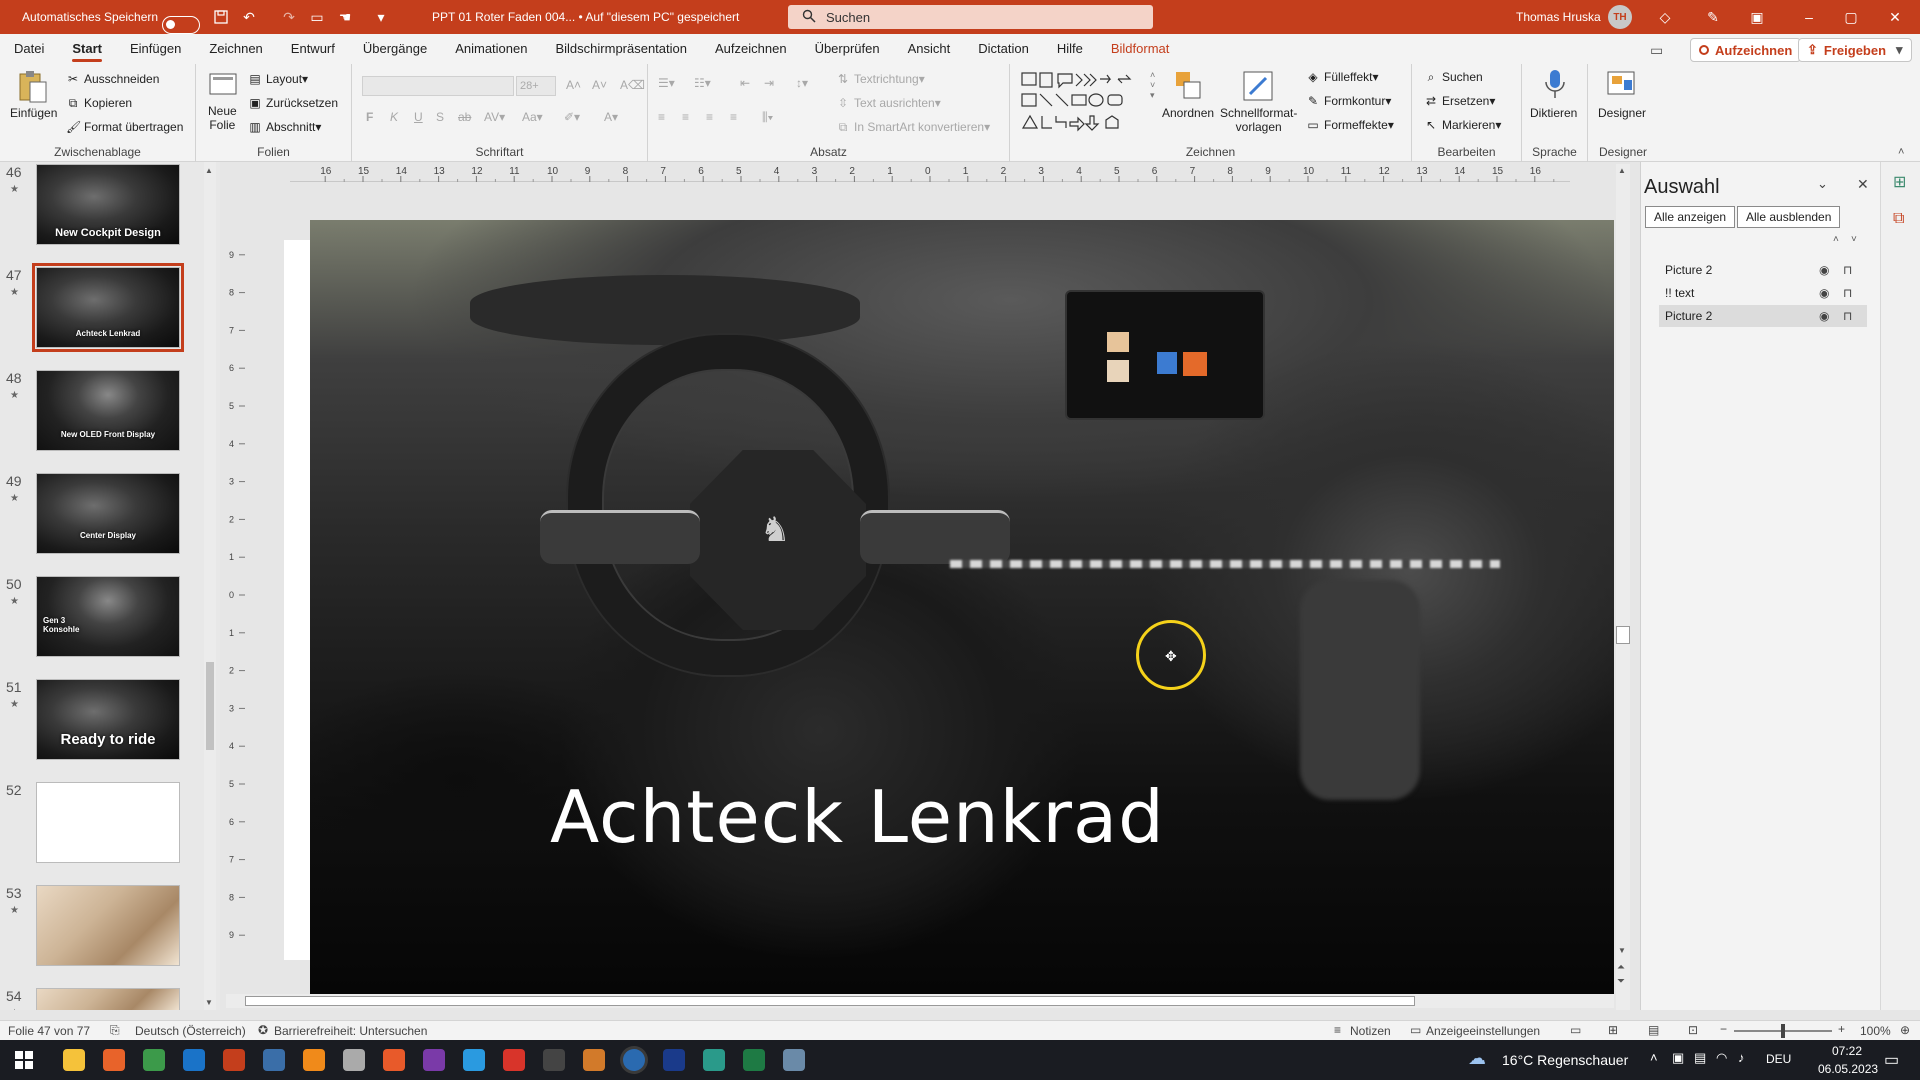  Describe the element at coordinates (1847, 1051) in the screenshot. I see `clock-time: 07:22` at that location.